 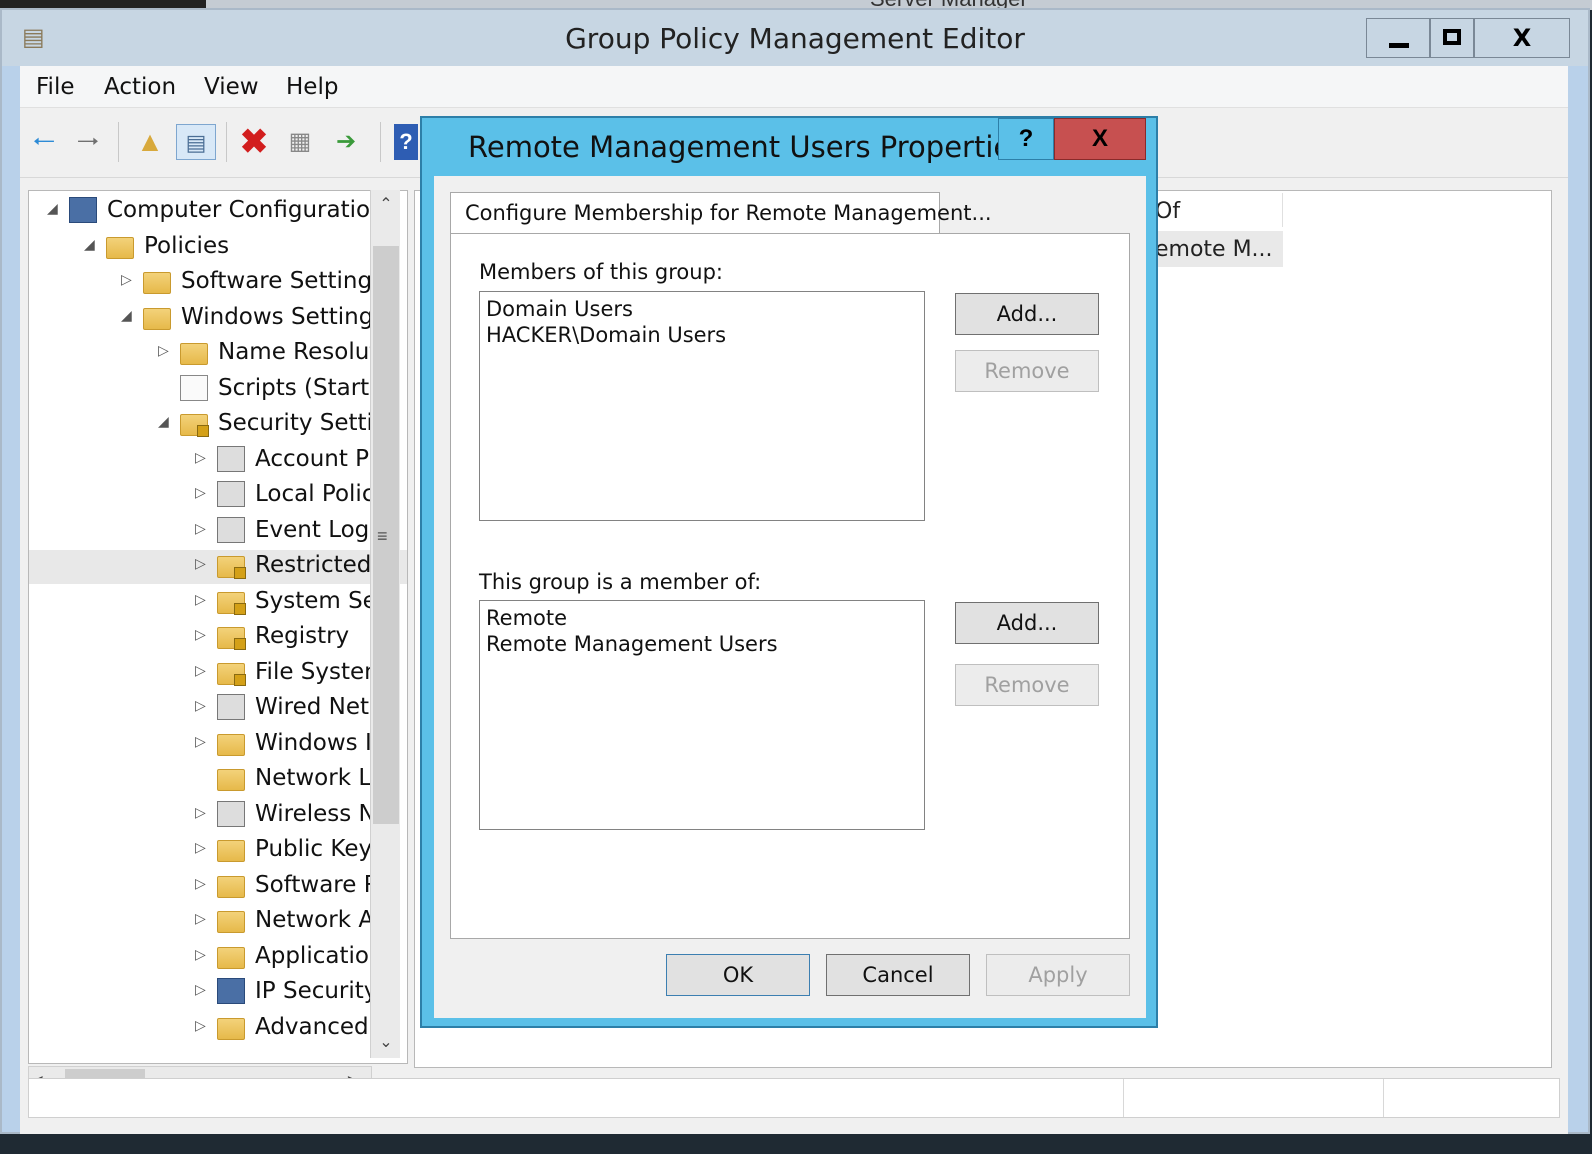 I want to click on column-header-member-of: Of, so click(x=1219, y=210).